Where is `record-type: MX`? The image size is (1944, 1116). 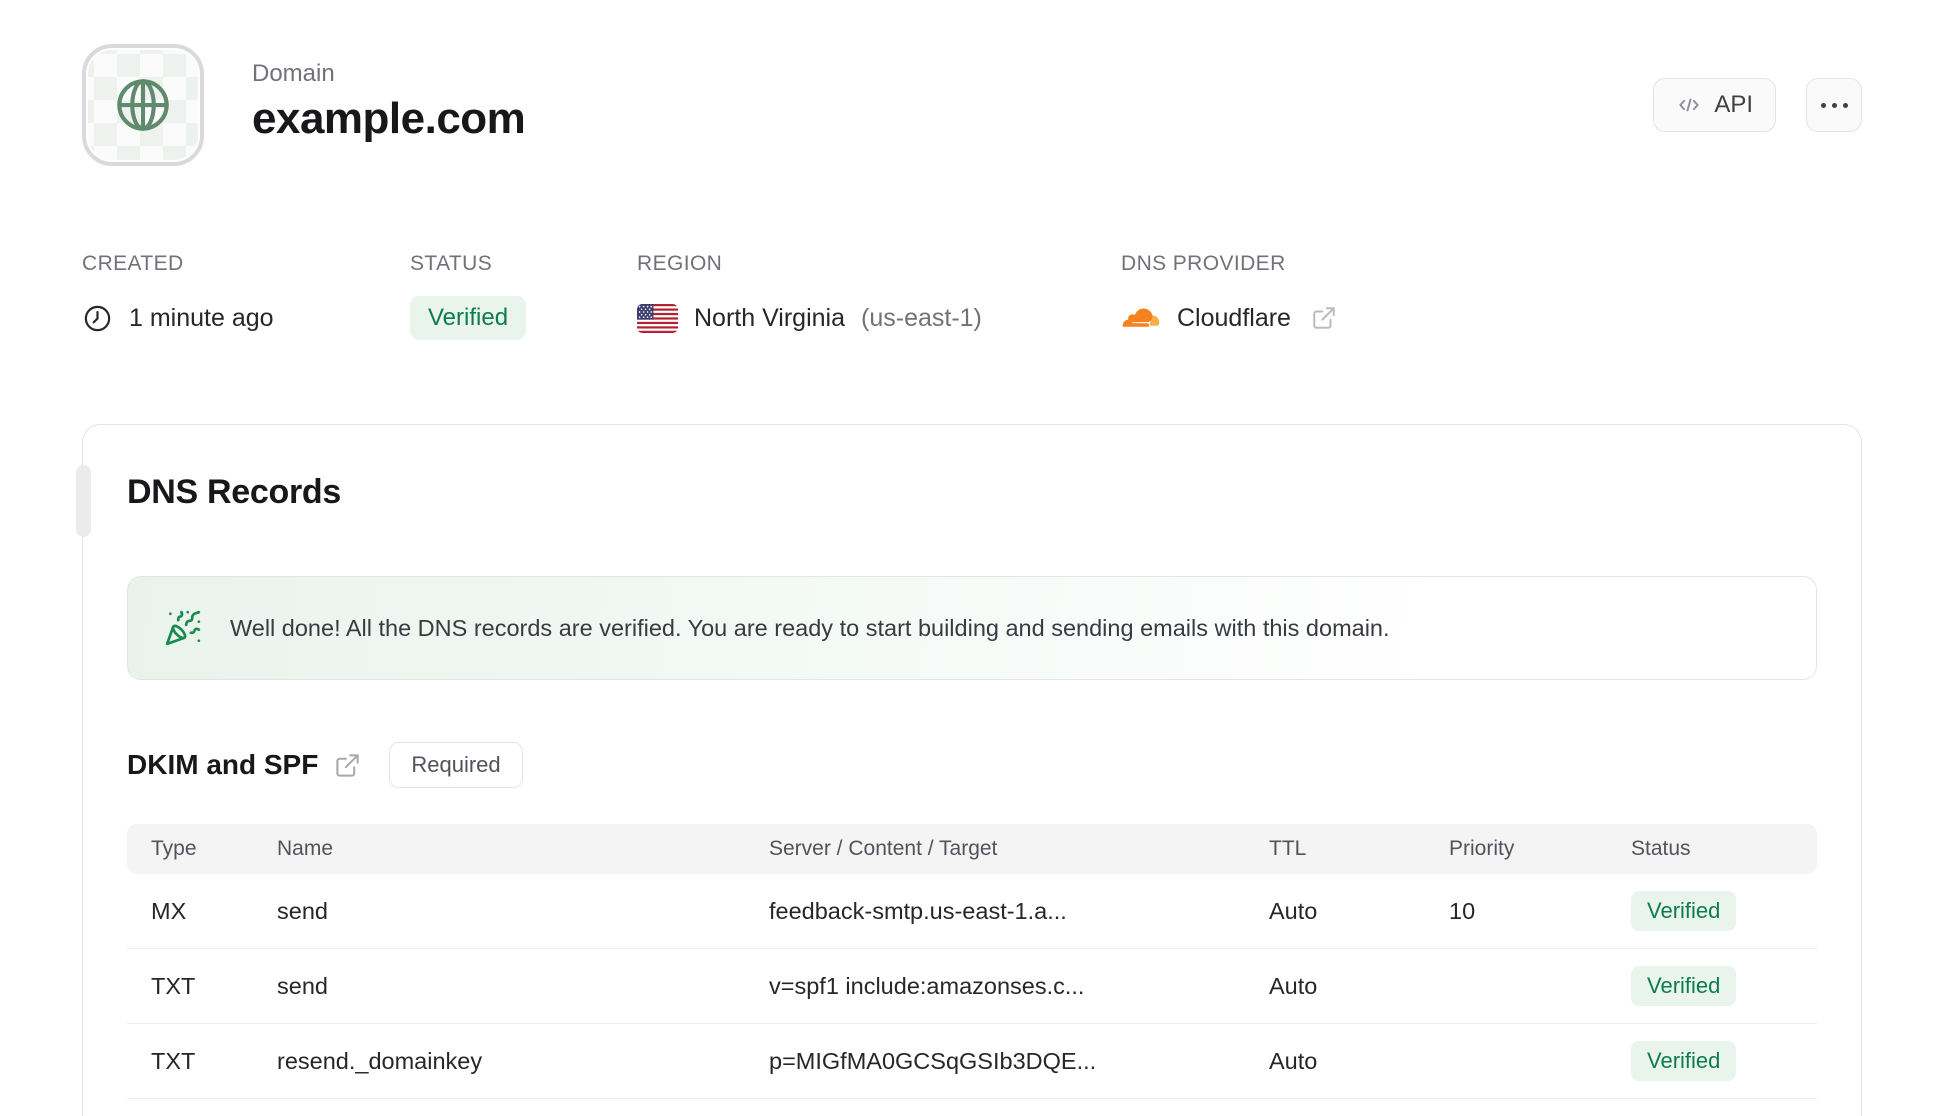
record-type: MX is located at coordinates (169, 910).